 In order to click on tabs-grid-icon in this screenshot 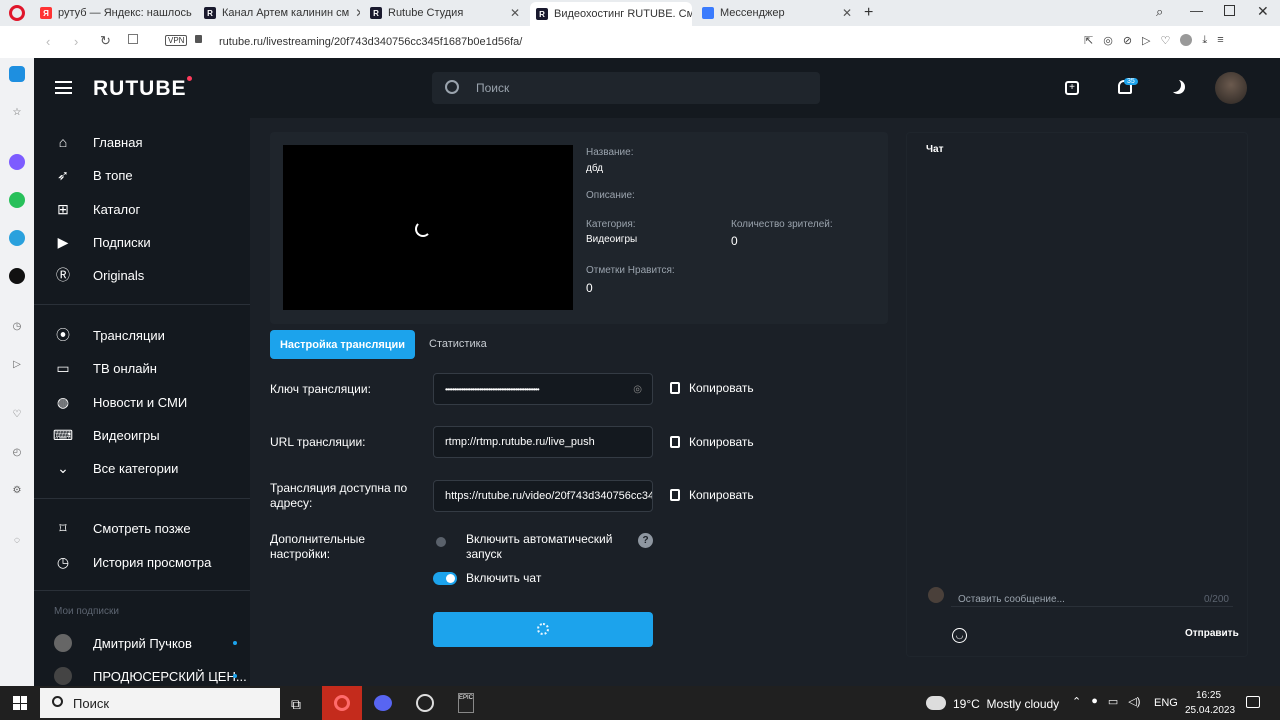, I will do `click(133, 39)`.